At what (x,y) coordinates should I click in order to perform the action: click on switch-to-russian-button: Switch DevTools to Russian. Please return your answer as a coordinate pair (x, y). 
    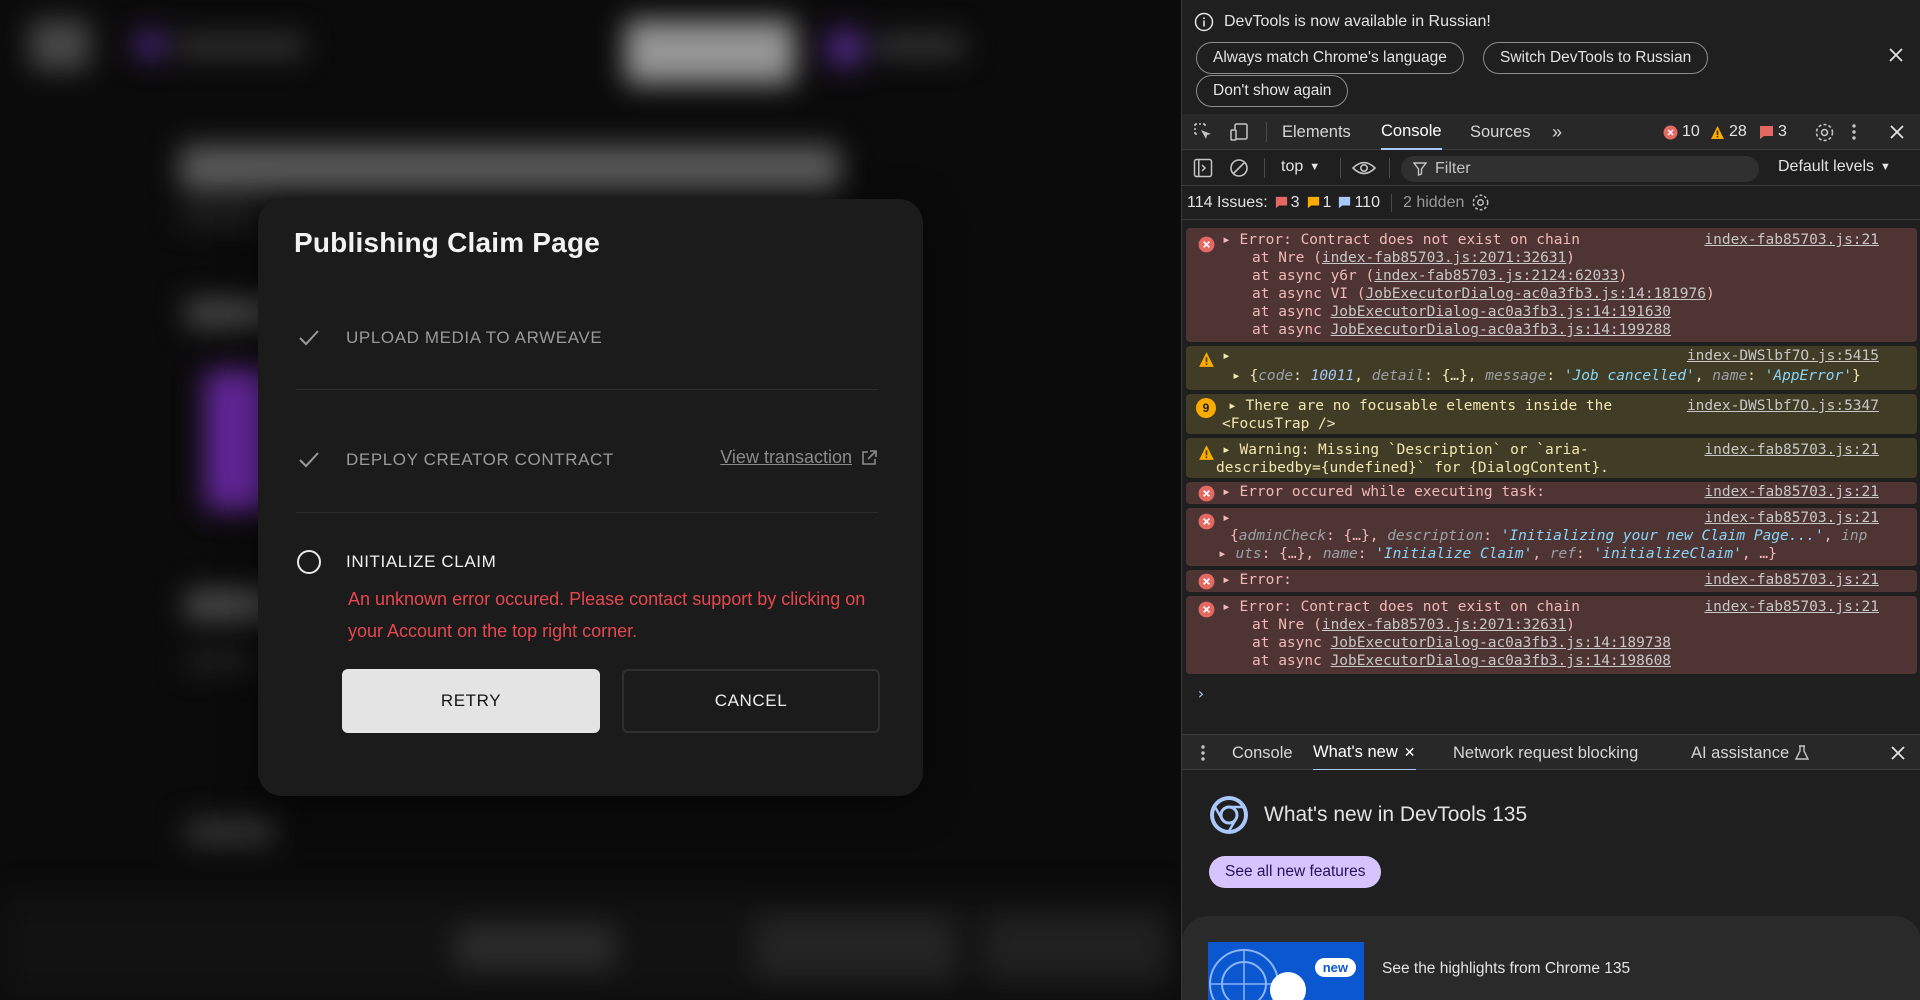
    Looking at the image, I should click on (1596, 58).